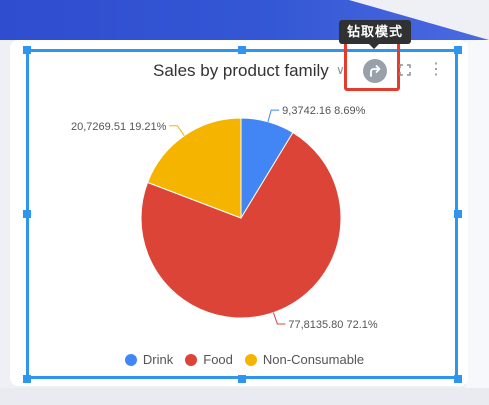 The height and width of the screenshot is (405, 489). I want to click on legend-item-food: Food, so click(209, 359).